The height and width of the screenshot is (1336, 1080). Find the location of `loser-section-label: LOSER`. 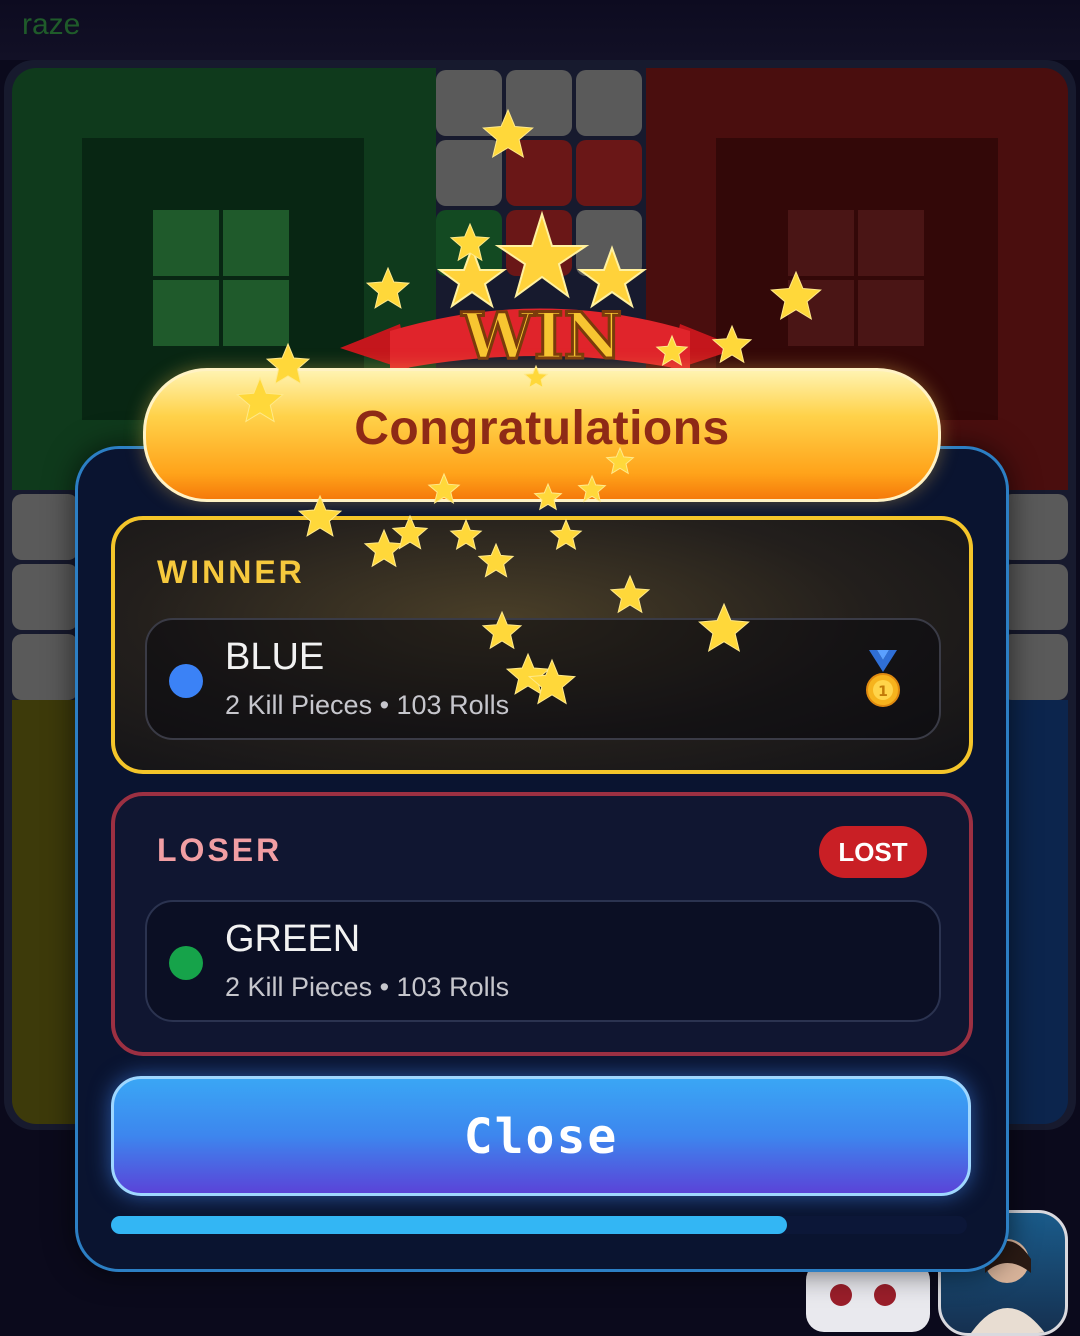

loser-section-label: LOSER is located at coordinates (220, 850).